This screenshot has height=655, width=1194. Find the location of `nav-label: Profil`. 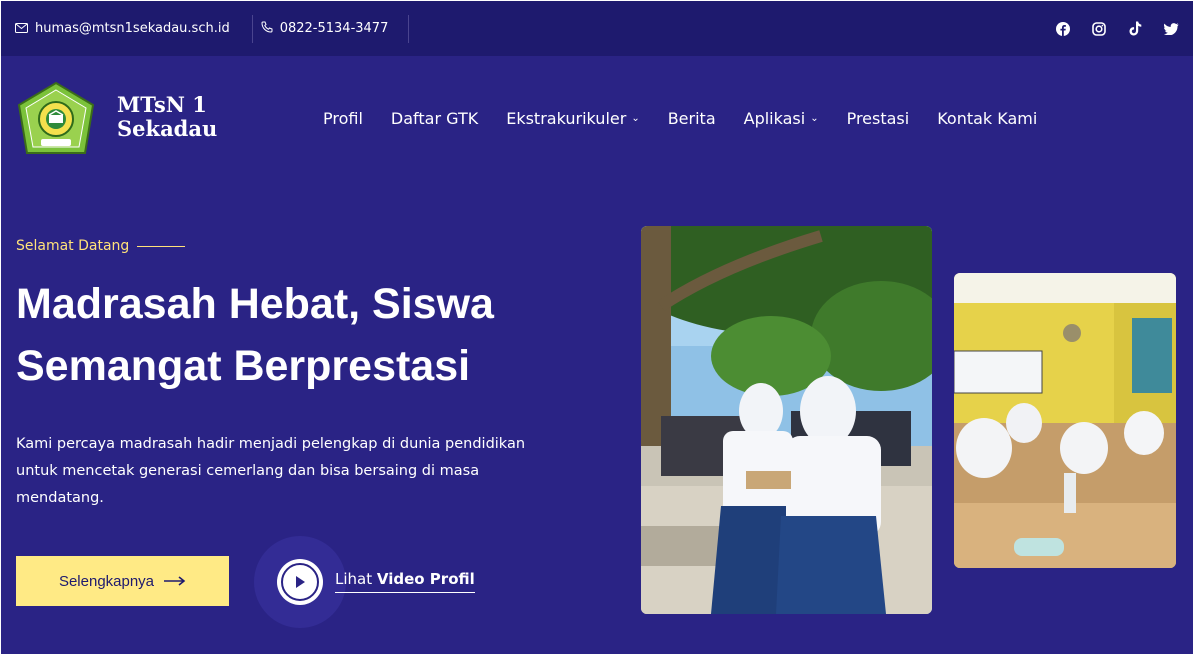

nav-label: Profil is located at coordinates (343, 118).